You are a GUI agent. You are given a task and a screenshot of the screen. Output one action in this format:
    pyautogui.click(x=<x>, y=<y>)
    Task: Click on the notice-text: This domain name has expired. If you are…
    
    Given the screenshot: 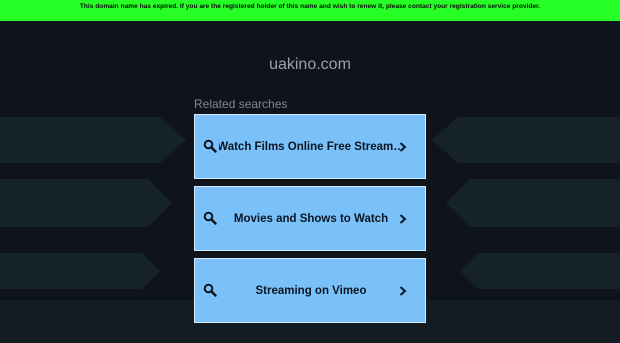 What is the action you would take?
    pyautogui.click(x=310, y=6)
    